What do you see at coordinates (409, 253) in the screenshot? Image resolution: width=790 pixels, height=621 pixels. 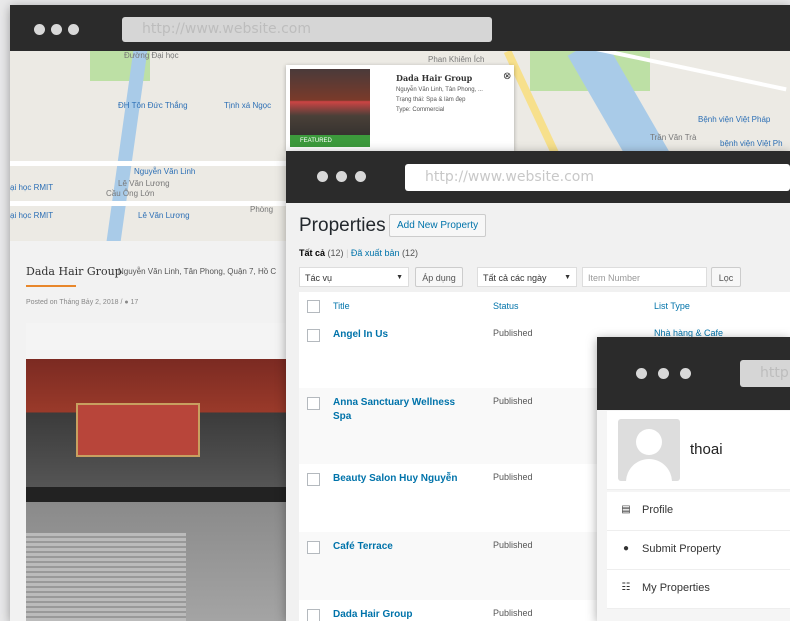 I see `filter-published-count: (12)` at bounding box center [409, 253].